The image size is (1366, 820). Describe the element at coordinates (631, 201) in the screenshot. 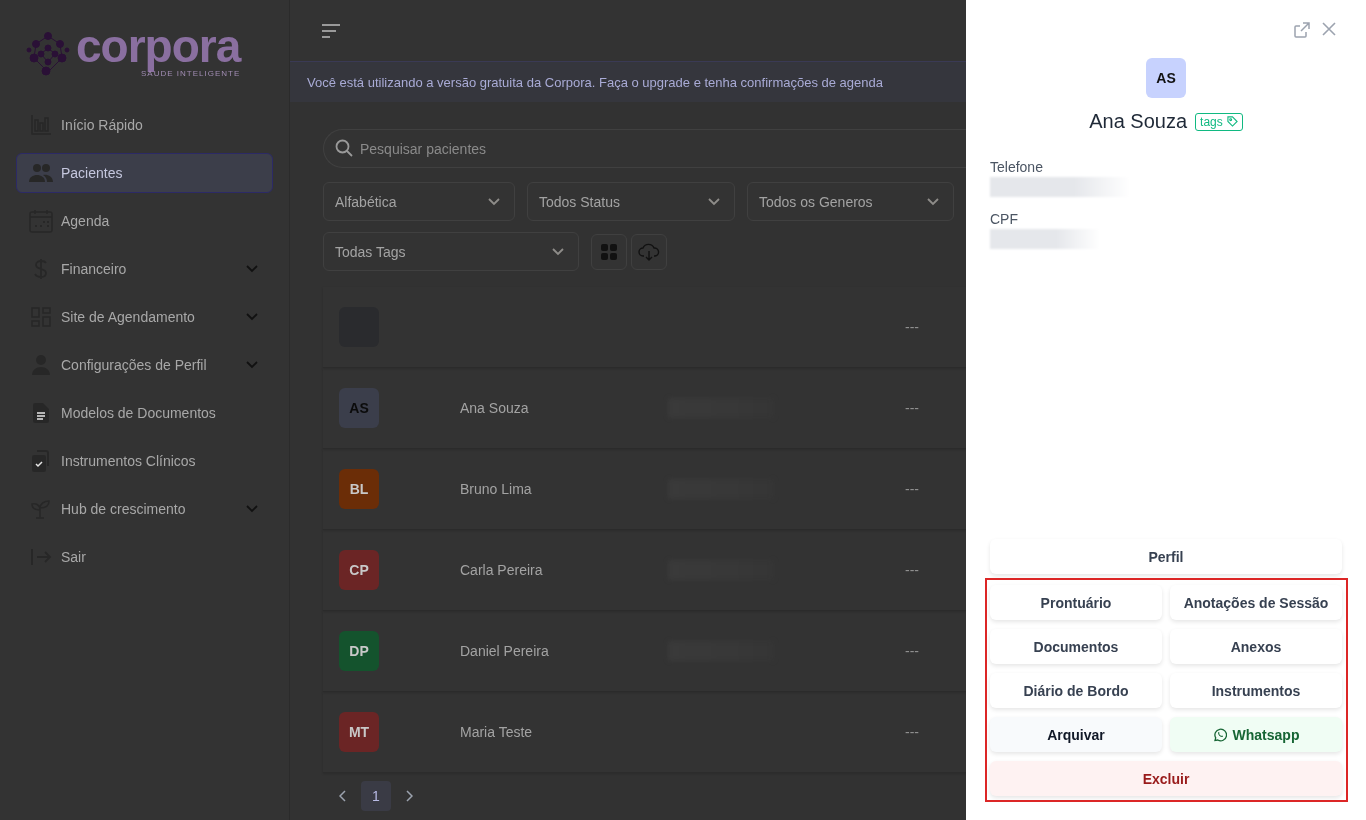

I see `filter-dropdown: Todos Status` at that location.